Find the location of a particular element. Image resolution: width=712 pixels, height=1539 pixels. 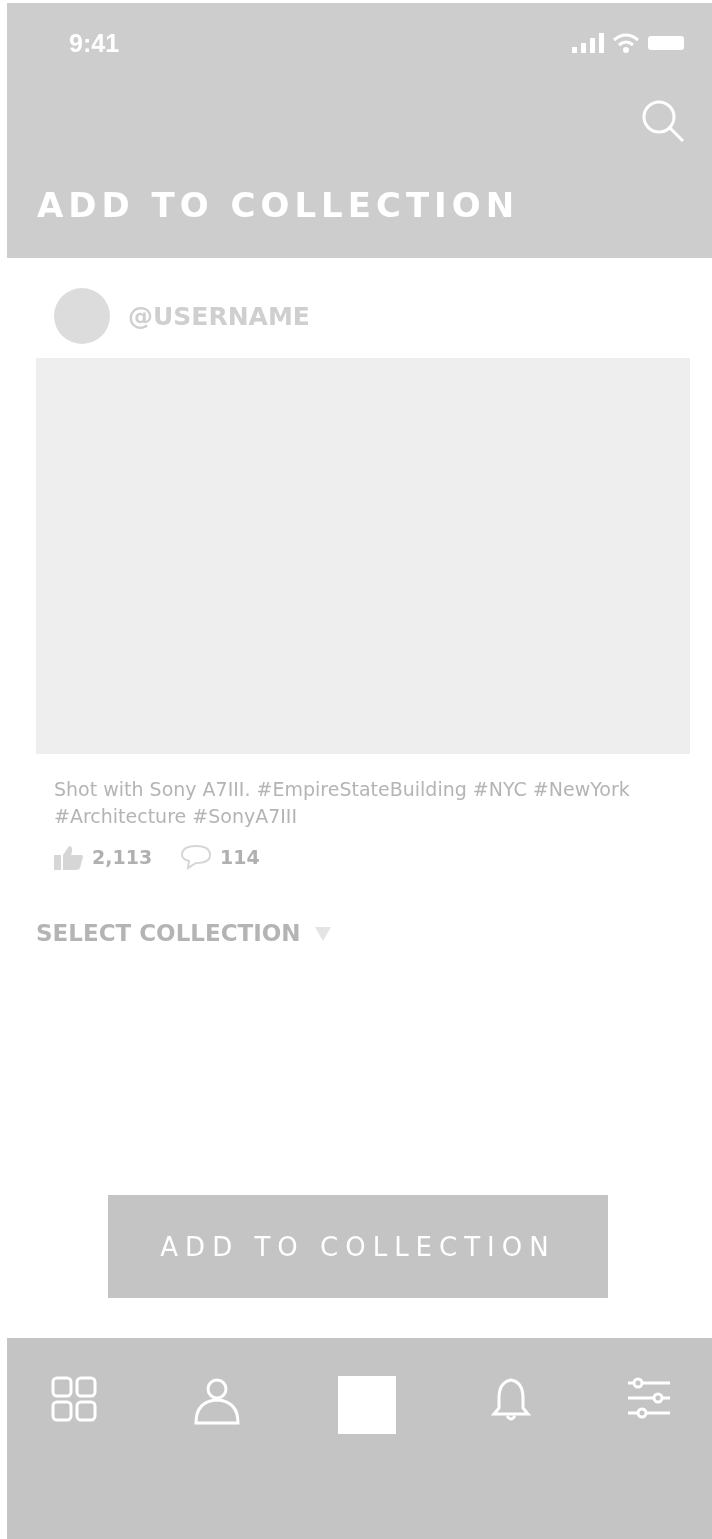

square-icon is located at coordinates (366, 1405).